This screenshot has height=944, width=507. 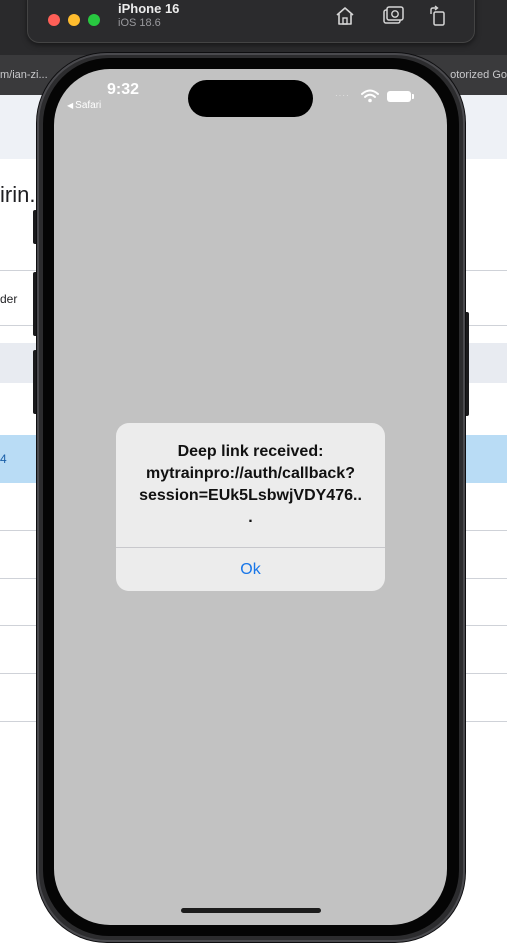 I want to click on back-triangle-icon: ◀, so click(x=70, y=105).